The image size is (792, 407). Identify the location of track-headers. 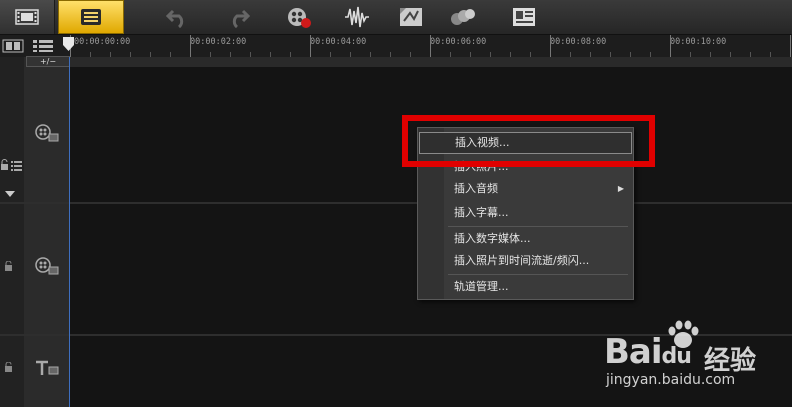
(47, 237).